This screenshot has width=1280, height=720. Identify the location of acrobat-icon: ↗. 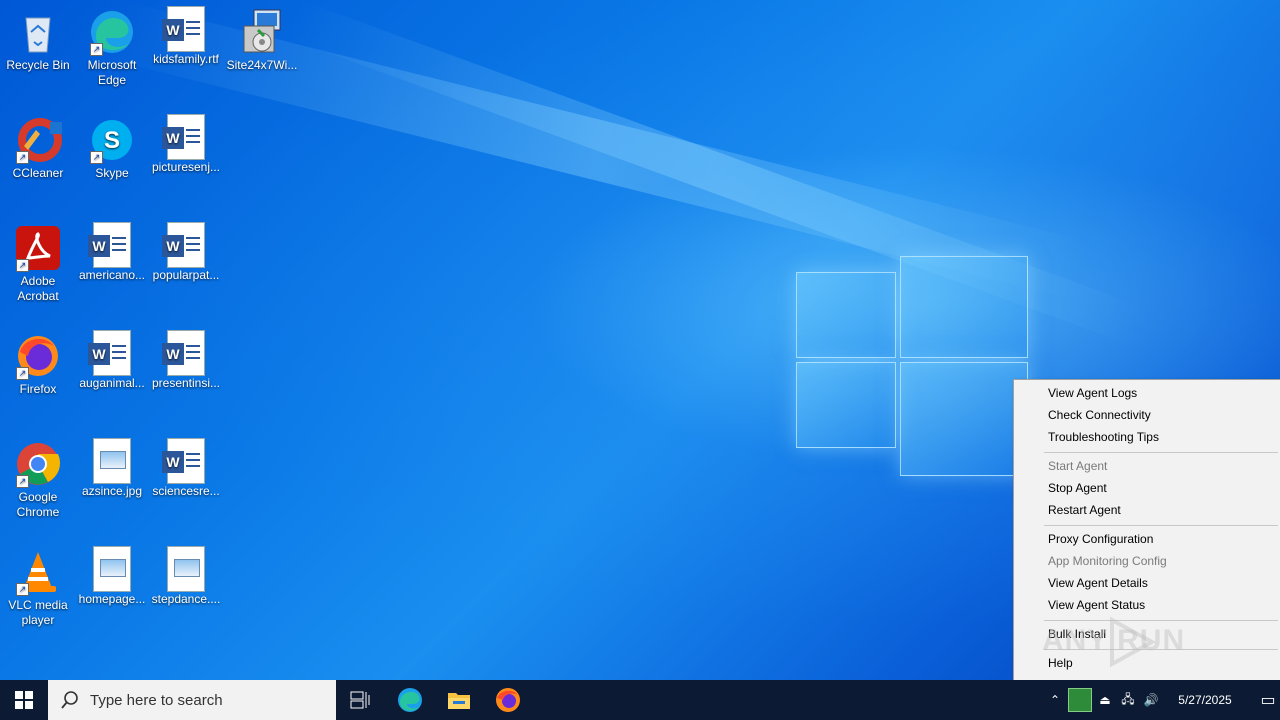
(38, 248).